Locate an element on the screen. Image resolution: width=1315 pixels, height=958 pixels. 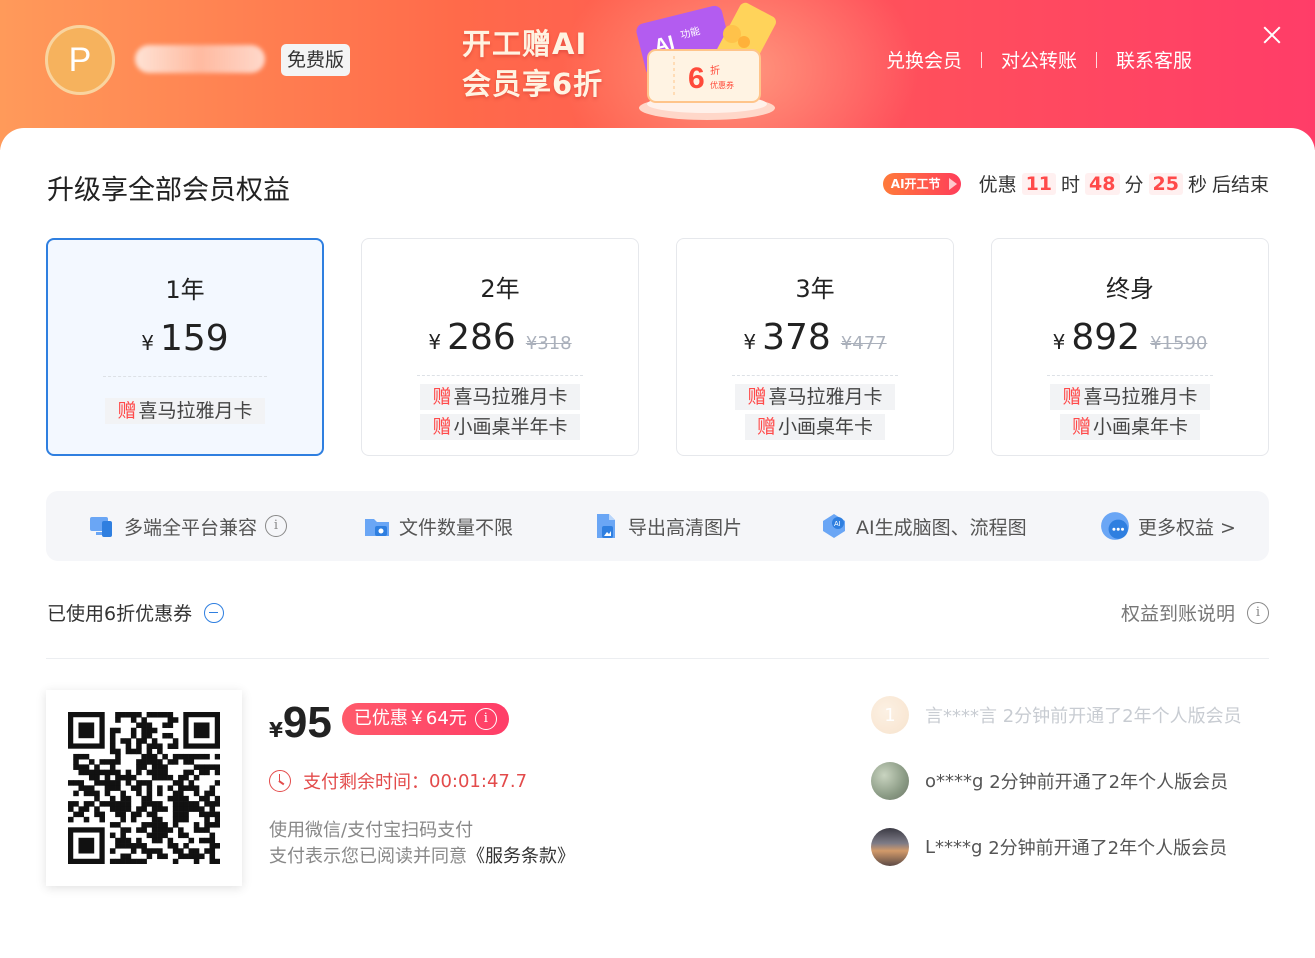
discount-pill-label: 已优惠￥64元 is located at coordinates (410, 718).